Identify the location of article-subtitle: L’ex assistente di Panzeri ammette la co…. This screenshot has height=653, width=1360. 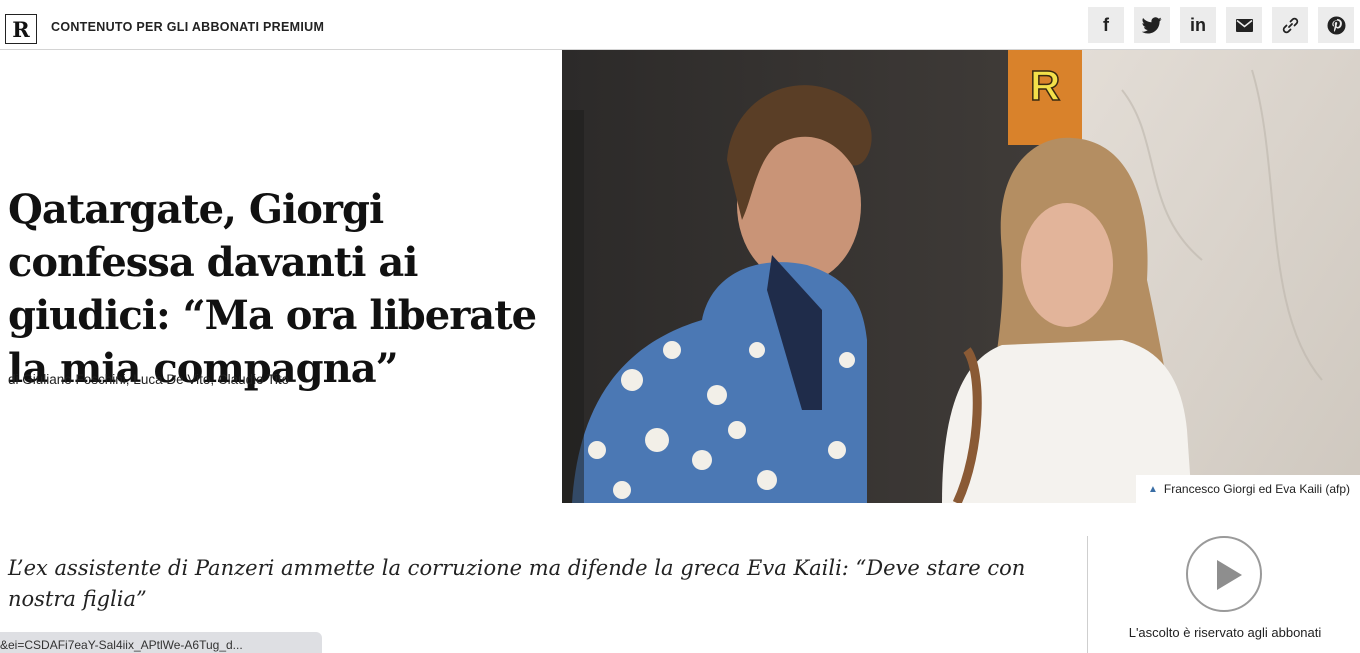
(517, 583).